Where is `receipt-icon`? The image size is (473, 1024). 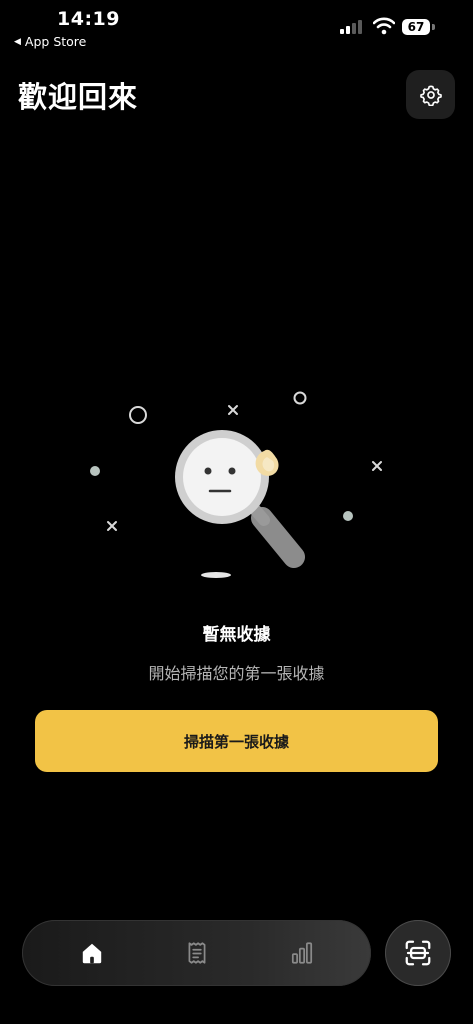
receipt-icon is located at coordinates (197, 953).